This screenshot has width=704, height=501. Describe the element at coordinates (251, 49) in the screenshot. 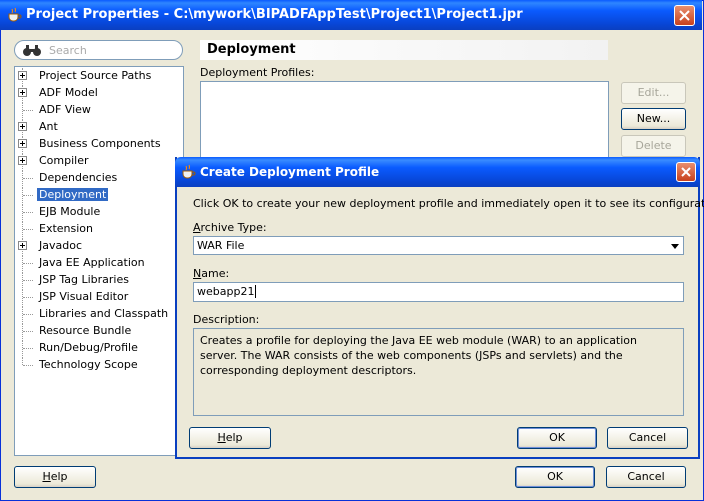

I see `panel-title: Deployment` at that location.